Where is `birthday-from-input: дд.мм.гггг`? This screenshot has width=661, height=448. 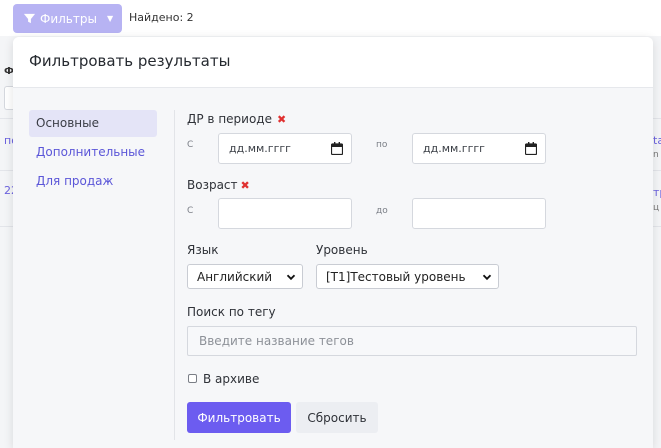
birthday-from-input: дд.мм.гггг is located at coordinates (285, 148).